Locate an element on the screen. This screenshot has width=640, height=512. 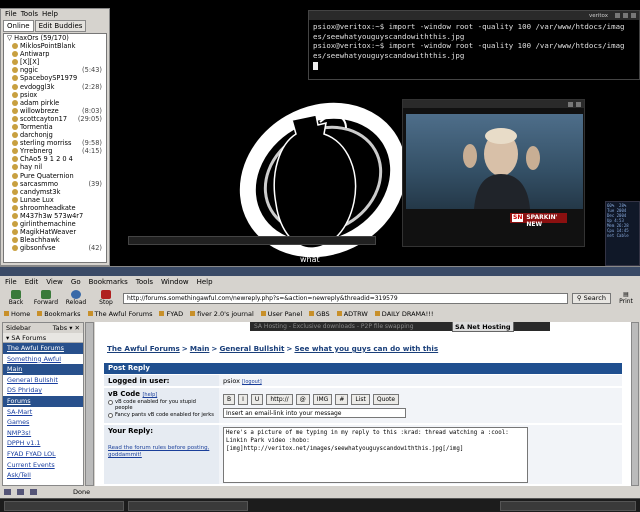
reload-button: Reload is located at coordinates (76, 298).